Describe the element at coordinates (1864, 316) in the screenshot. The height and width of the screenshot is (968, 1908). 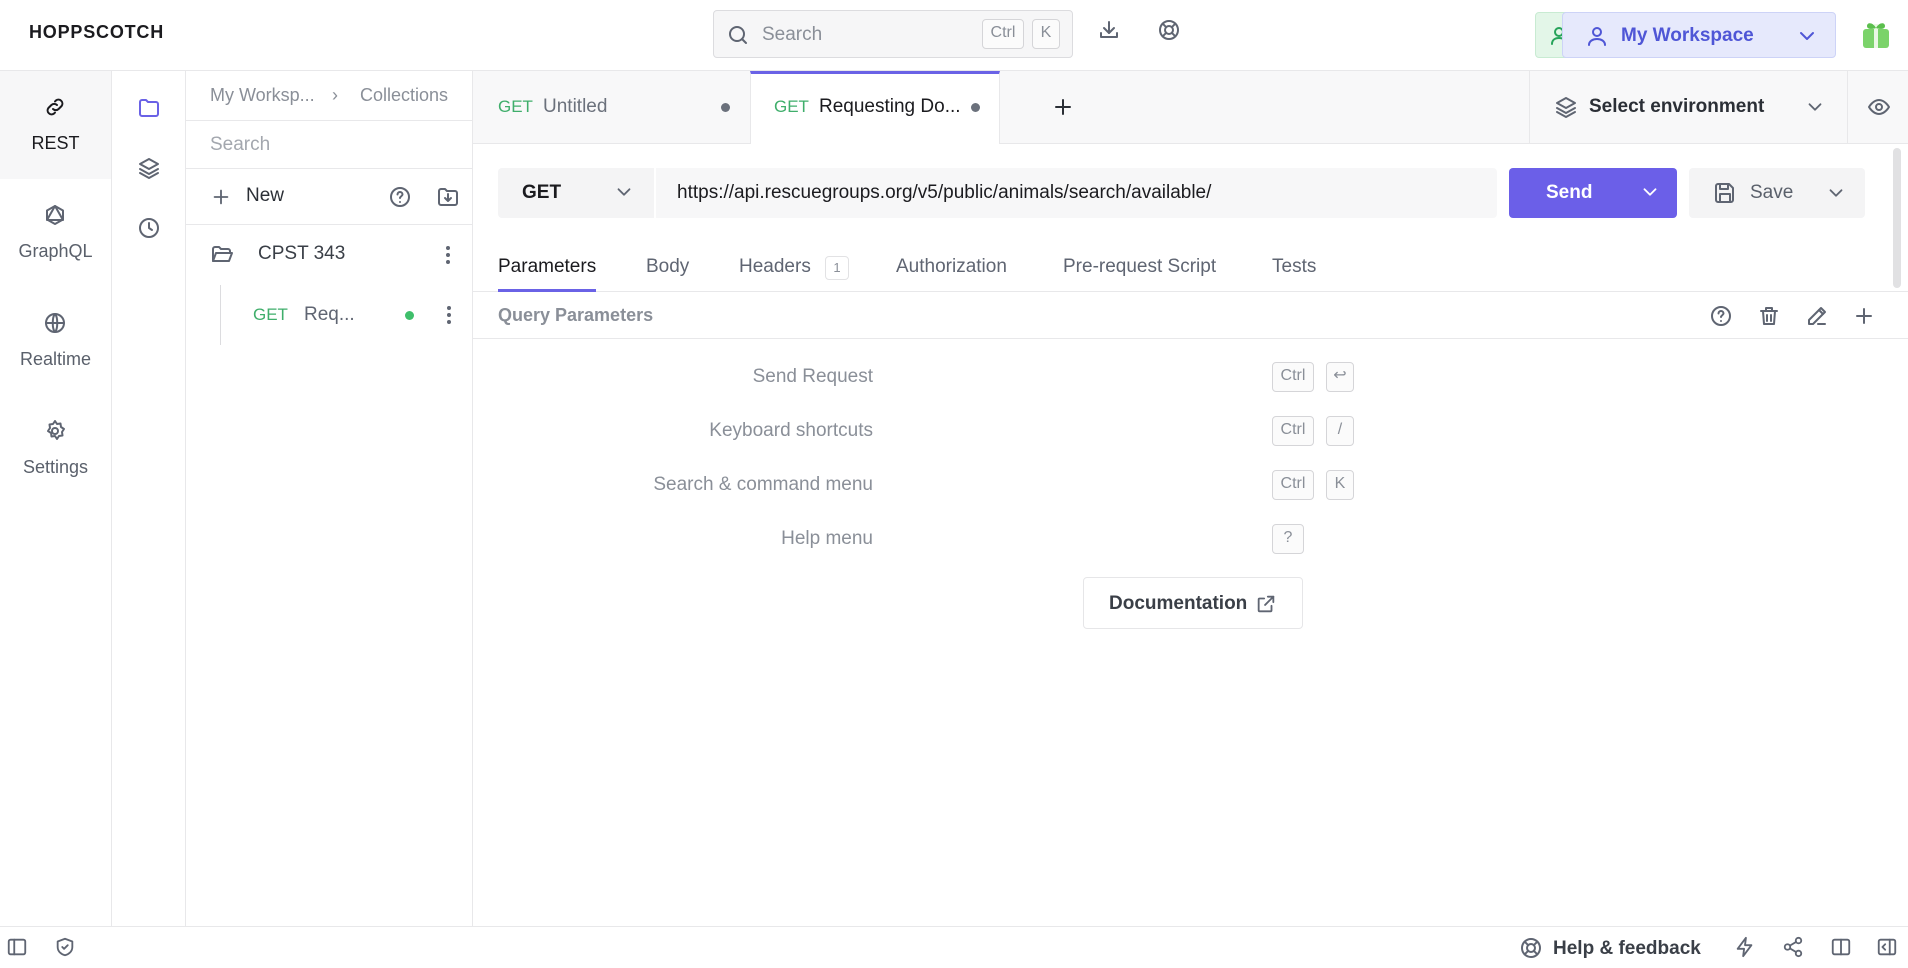
I see `plus-icon` at that location.